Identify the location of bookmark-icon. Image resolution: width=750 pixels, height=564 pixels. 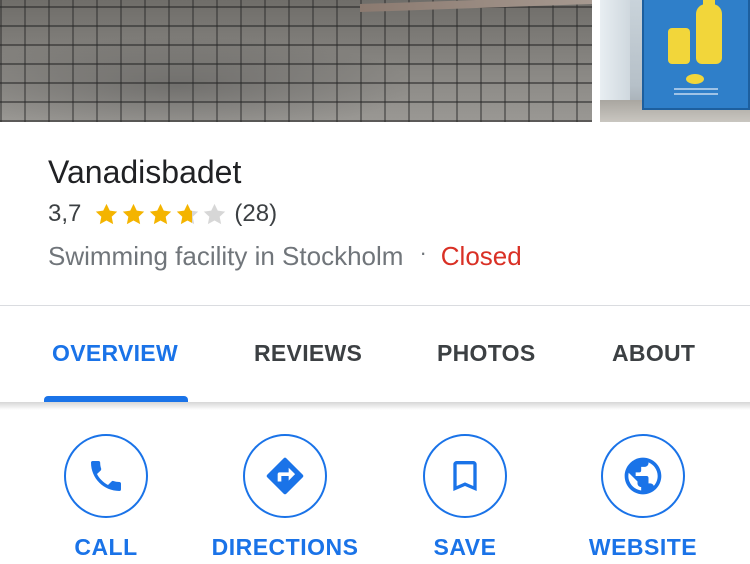
(465, 476).